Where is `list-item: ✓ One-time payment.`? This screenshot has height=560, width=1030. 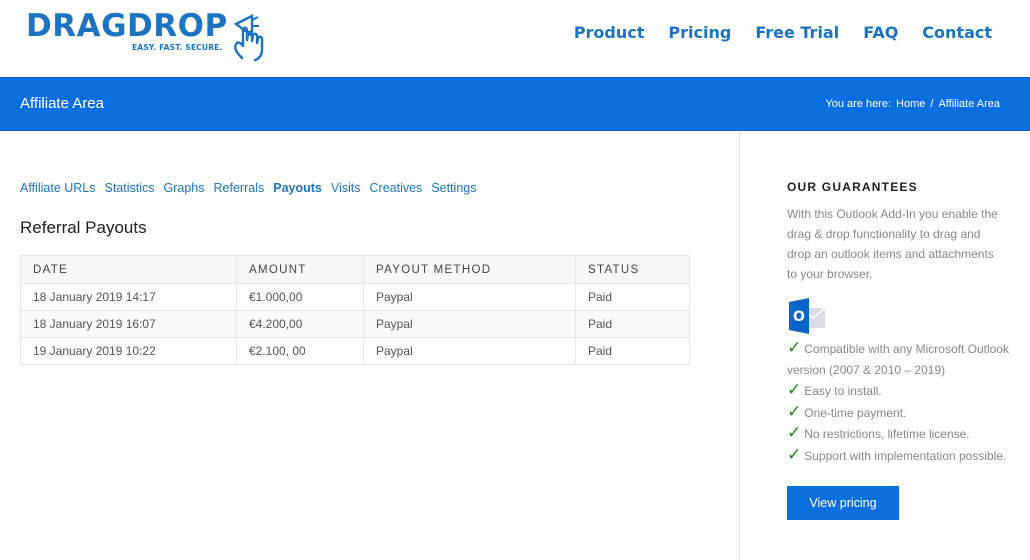 list-item: ✓ One-time payment. is located at coordinates (899, 413).